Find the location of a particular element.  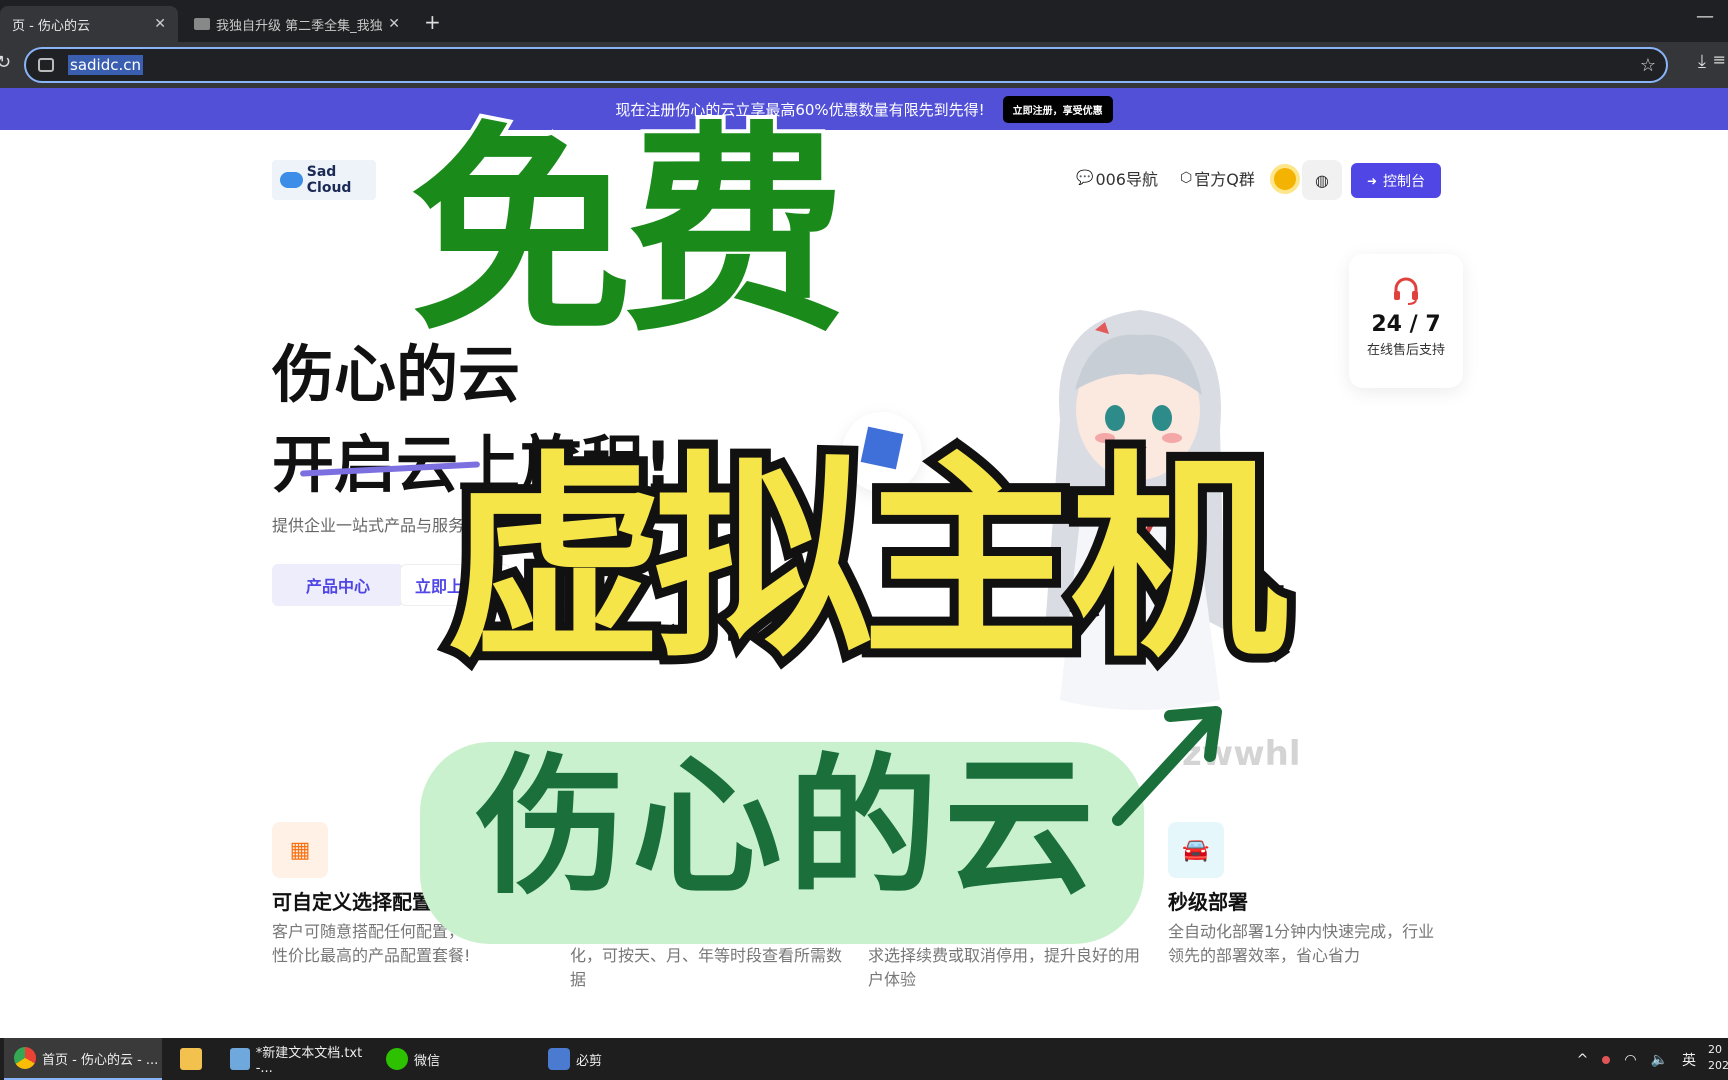

notepad-icon is located at coordinates (240, 1059).